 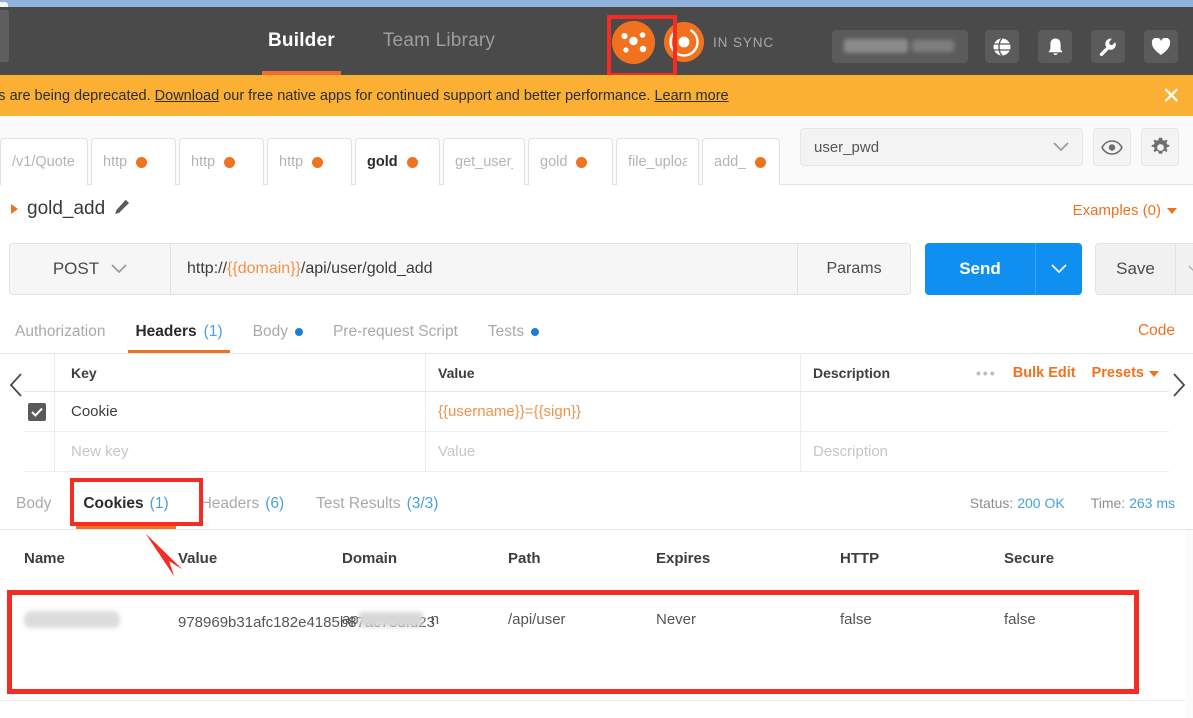 What do you see at coordinates (596, 3) in the screenshot?
I see `browser-chrome-strip` at bounding box center [596, 3].